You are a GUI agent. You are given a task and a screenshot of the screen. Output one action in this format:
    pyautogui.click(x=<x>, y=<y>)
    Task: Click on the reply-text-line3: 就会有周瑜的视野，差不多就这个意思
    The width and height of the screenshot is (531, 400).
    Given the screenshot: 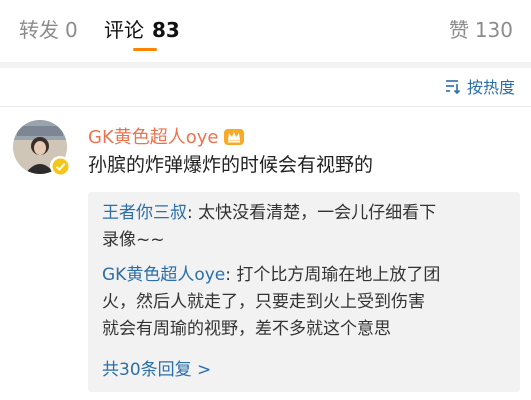 What is the action you would take?
    pyautogui.click(x=246, y=329)
    